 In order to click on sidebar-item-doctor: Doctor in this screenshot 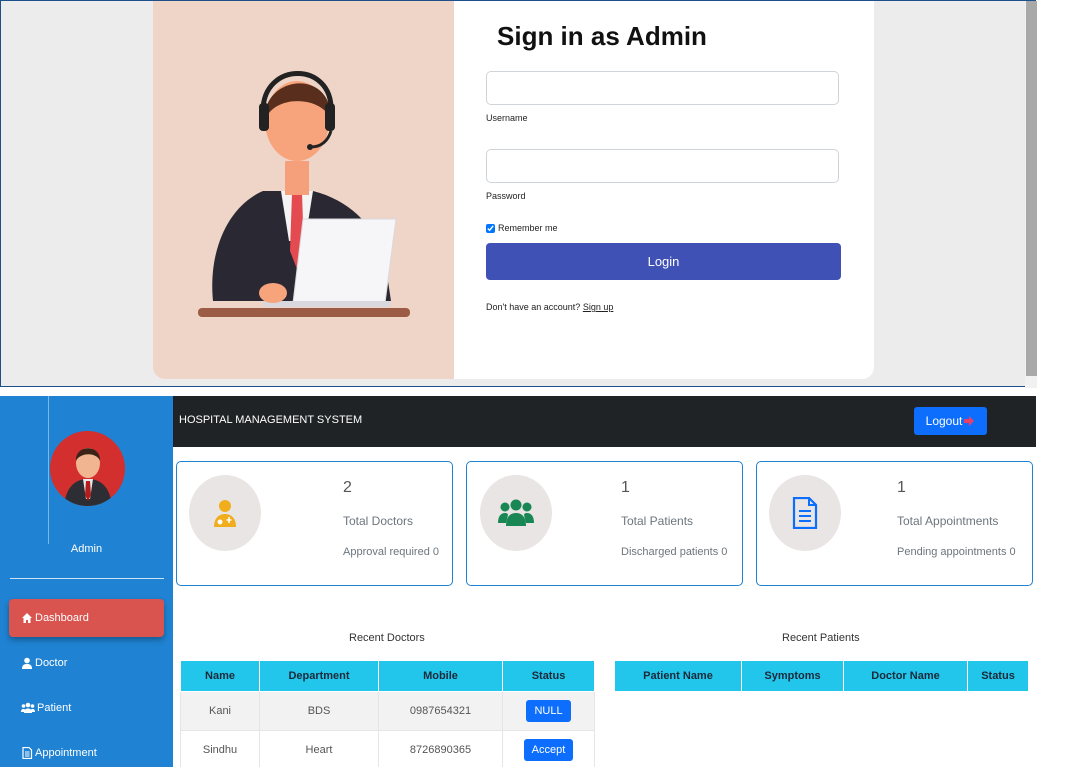, I will do `click(86, 663)`.